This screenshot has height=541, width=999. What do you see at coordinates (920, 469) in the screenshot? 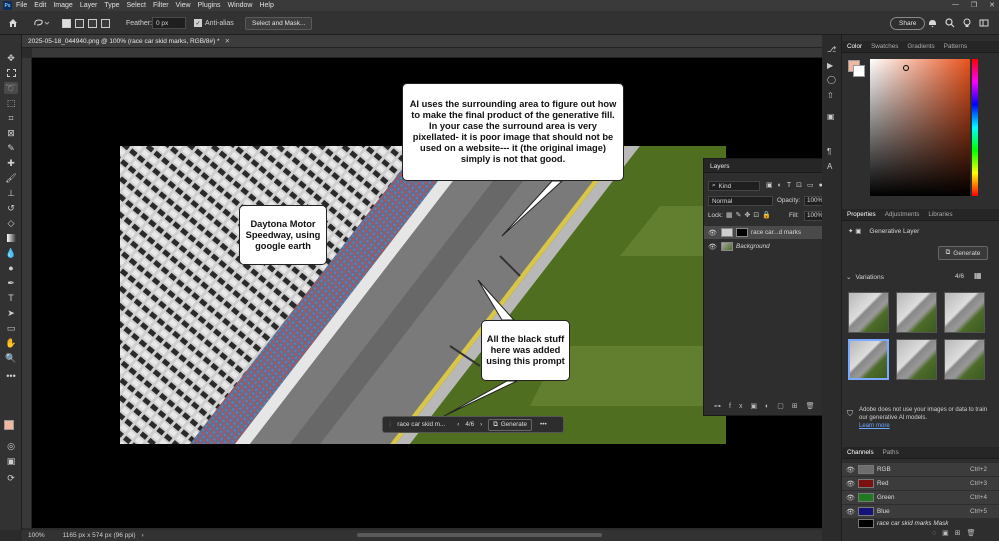
I see `channel-row: 👁 RGB Ctrl+2` at bounding box center [920, 469].